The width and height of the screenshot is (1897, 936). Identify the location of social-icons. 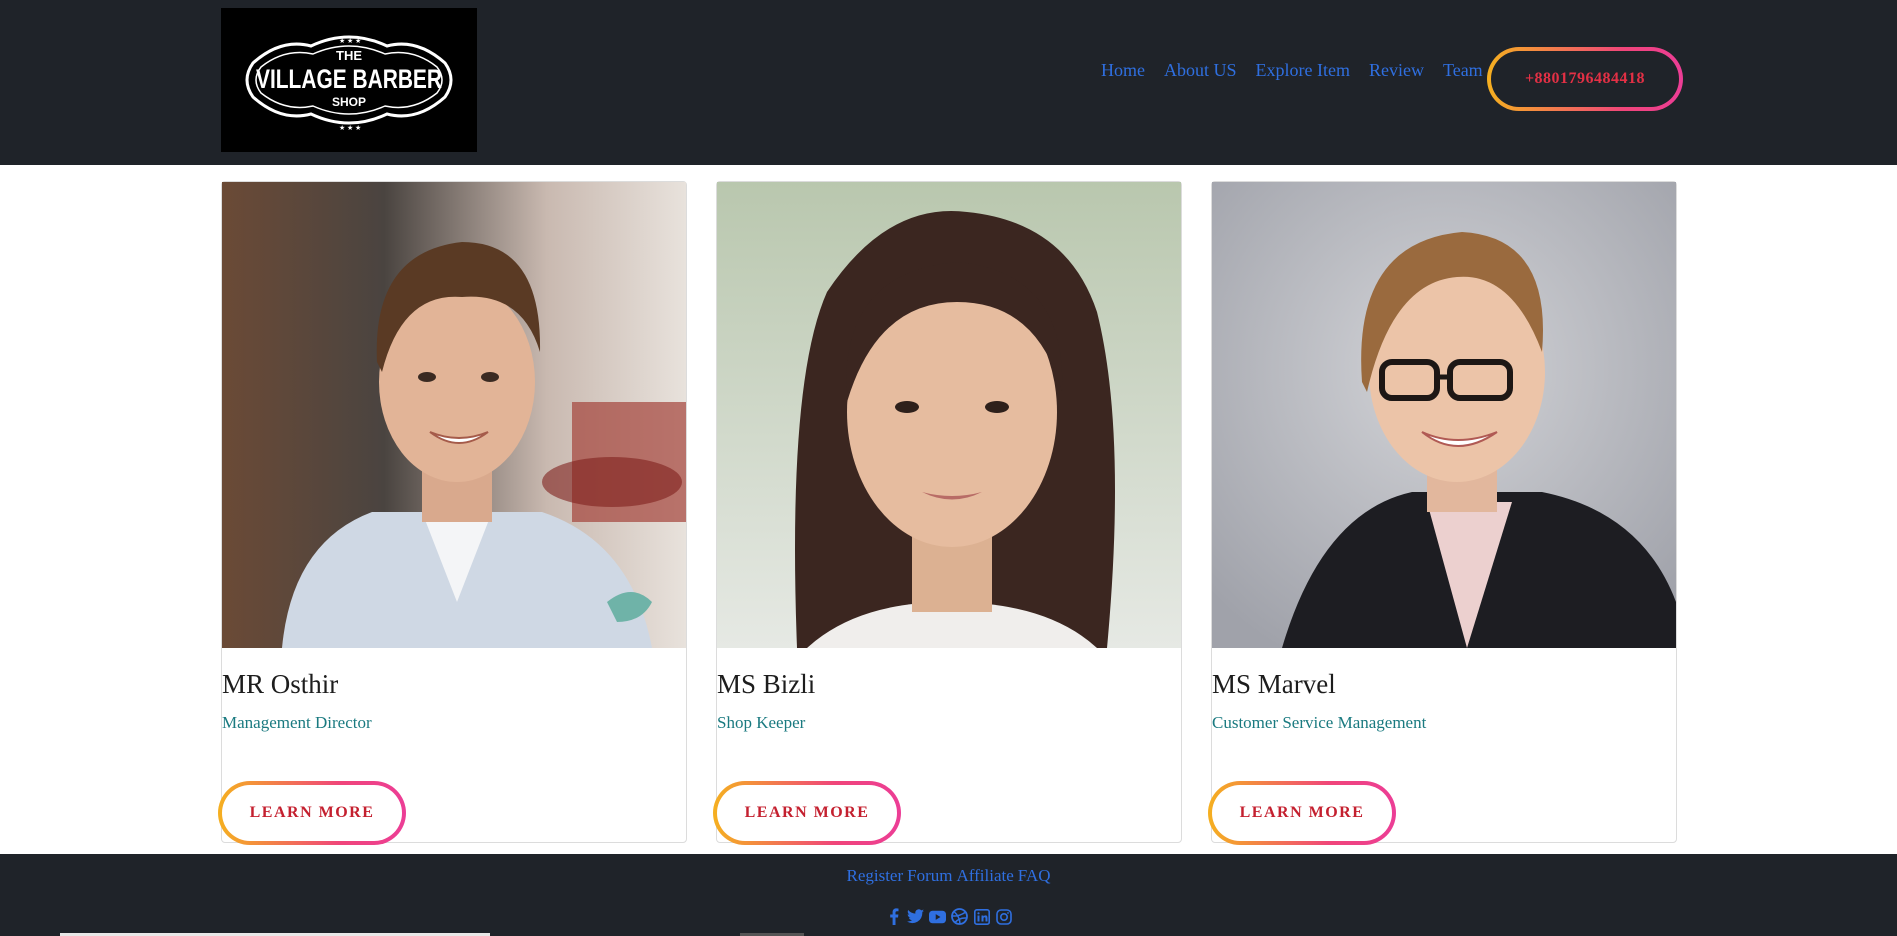
(948, 916).